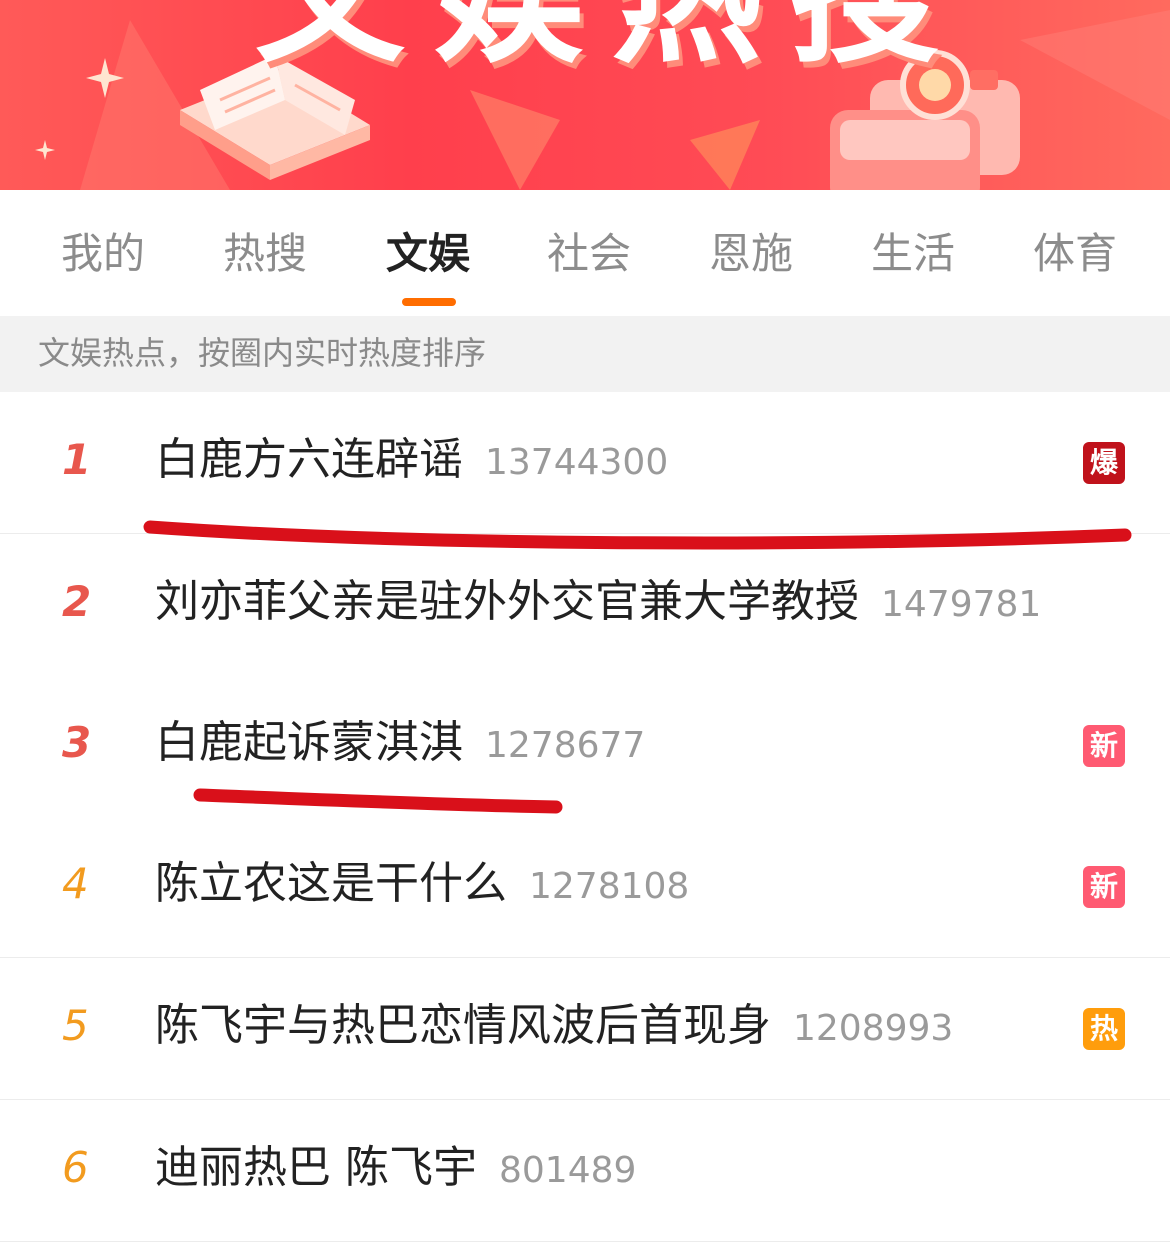 This screenshot has width=1170, height=1245. I want to click on item-title-line: 白鹿起诉蒙淇淇 1278677, so click(400, 747).